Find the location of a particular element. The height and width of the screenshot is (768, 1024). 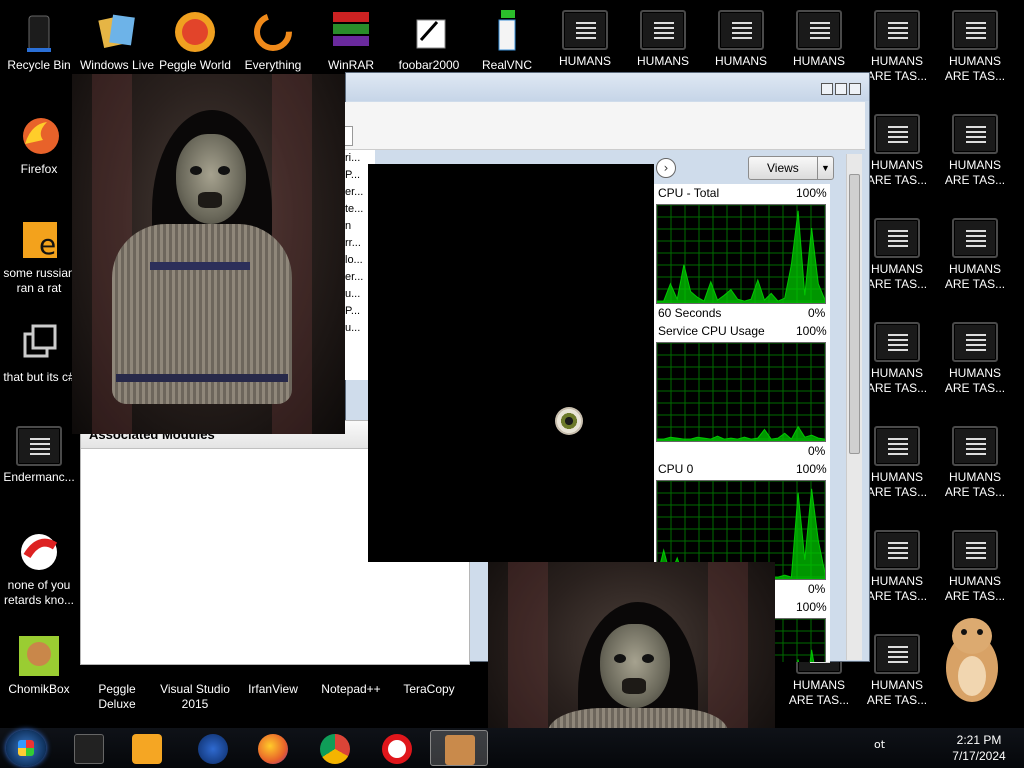

tray-label: ot is located at coordinates (880, 744).